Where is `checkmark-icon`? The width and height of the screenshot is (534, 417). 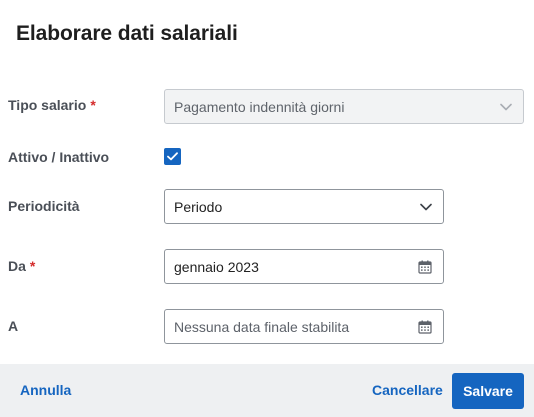 checkmark-icon is located at coordinates (172, 156).